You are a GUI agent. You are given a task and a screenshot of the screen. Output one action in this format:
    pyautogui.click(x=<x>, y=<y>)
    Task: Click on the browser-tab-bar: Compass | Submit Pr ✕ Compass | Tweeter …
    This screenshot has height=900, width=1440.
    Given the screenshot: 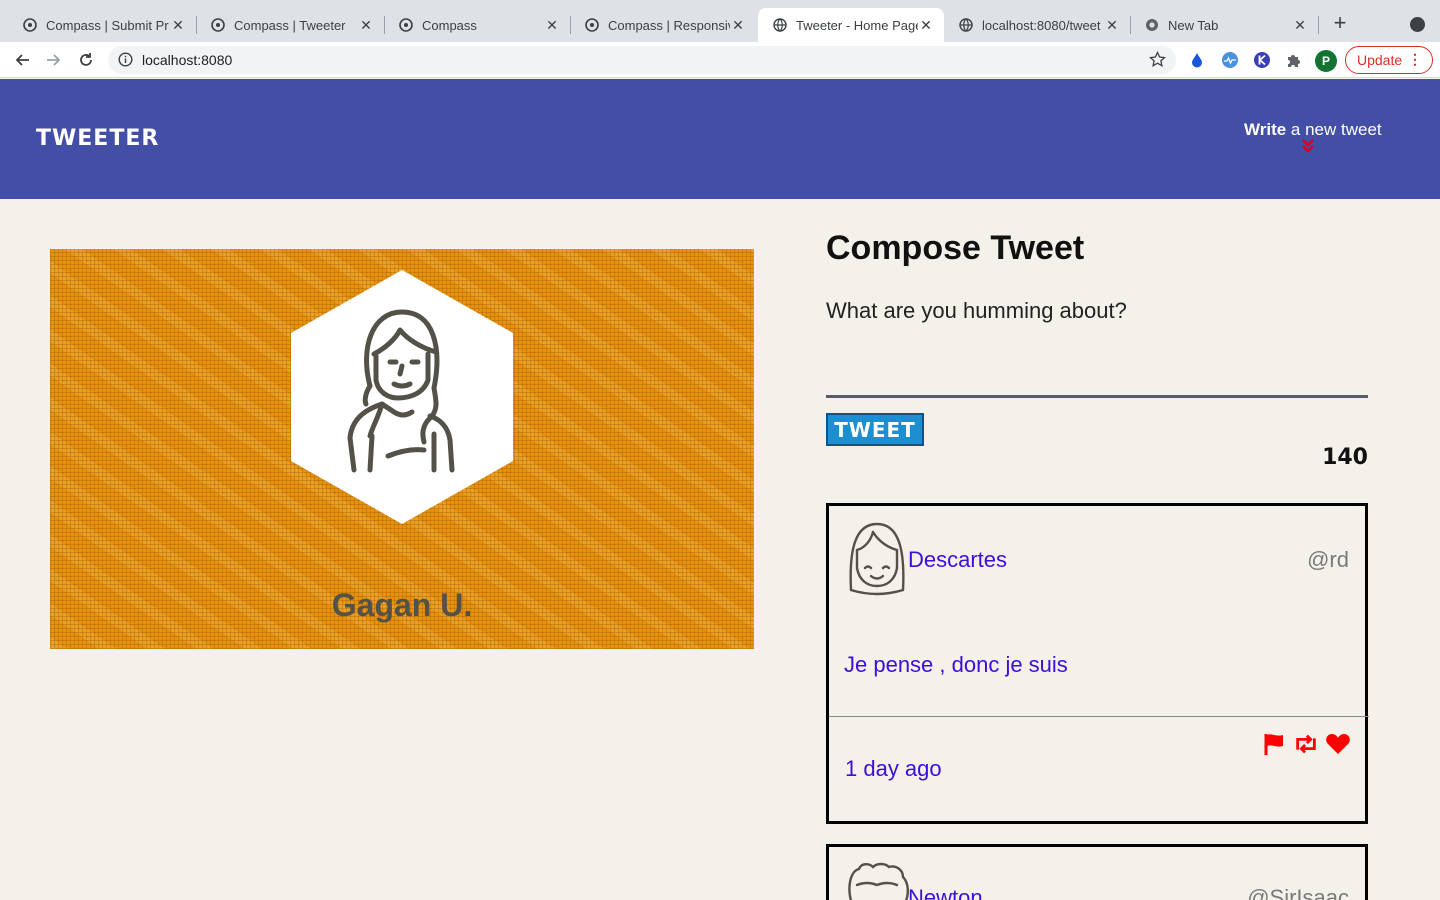 What is the action you would take?
    pyautogui.click(x=720, y=21)
    